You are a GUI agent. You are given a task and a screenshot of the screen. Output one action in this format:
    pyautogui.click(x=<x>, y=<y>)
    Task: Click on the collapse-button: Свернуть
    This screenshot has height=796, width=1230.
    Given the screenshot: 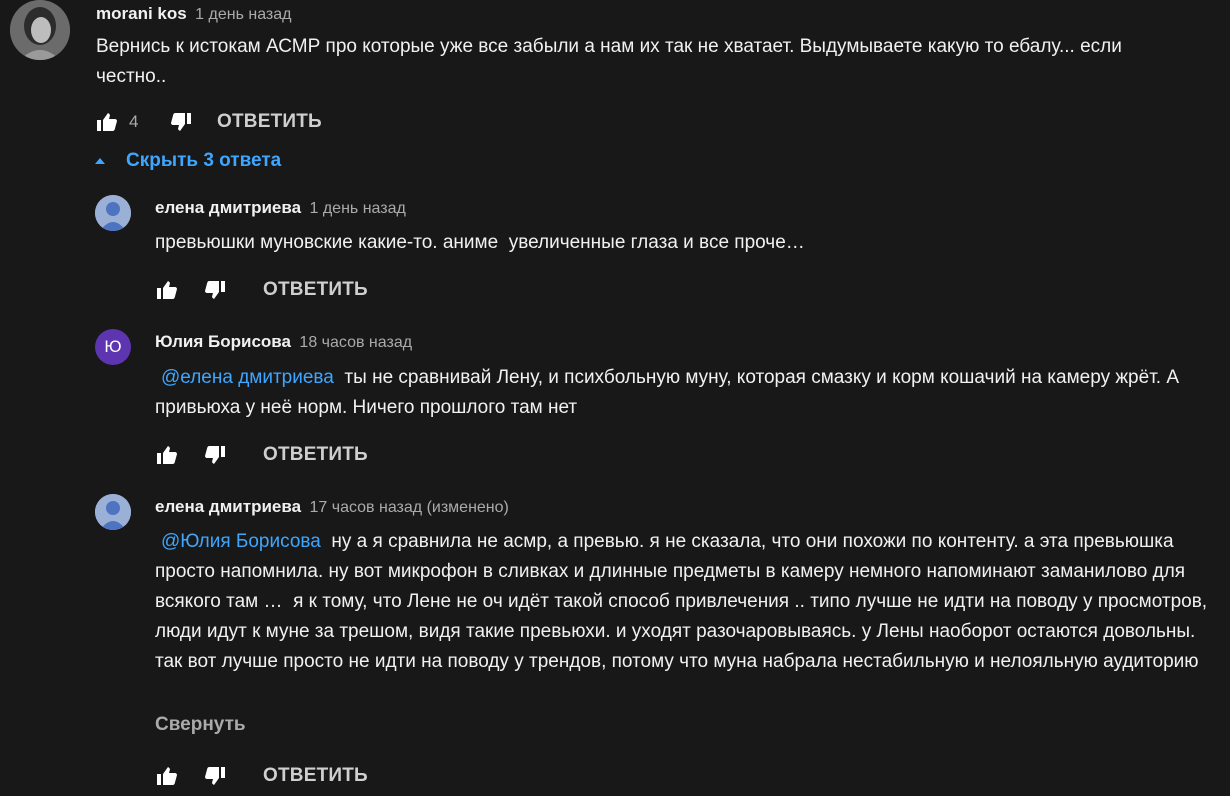 What is the action you would take?
    pyautogui.click(x=200, y=725)
    